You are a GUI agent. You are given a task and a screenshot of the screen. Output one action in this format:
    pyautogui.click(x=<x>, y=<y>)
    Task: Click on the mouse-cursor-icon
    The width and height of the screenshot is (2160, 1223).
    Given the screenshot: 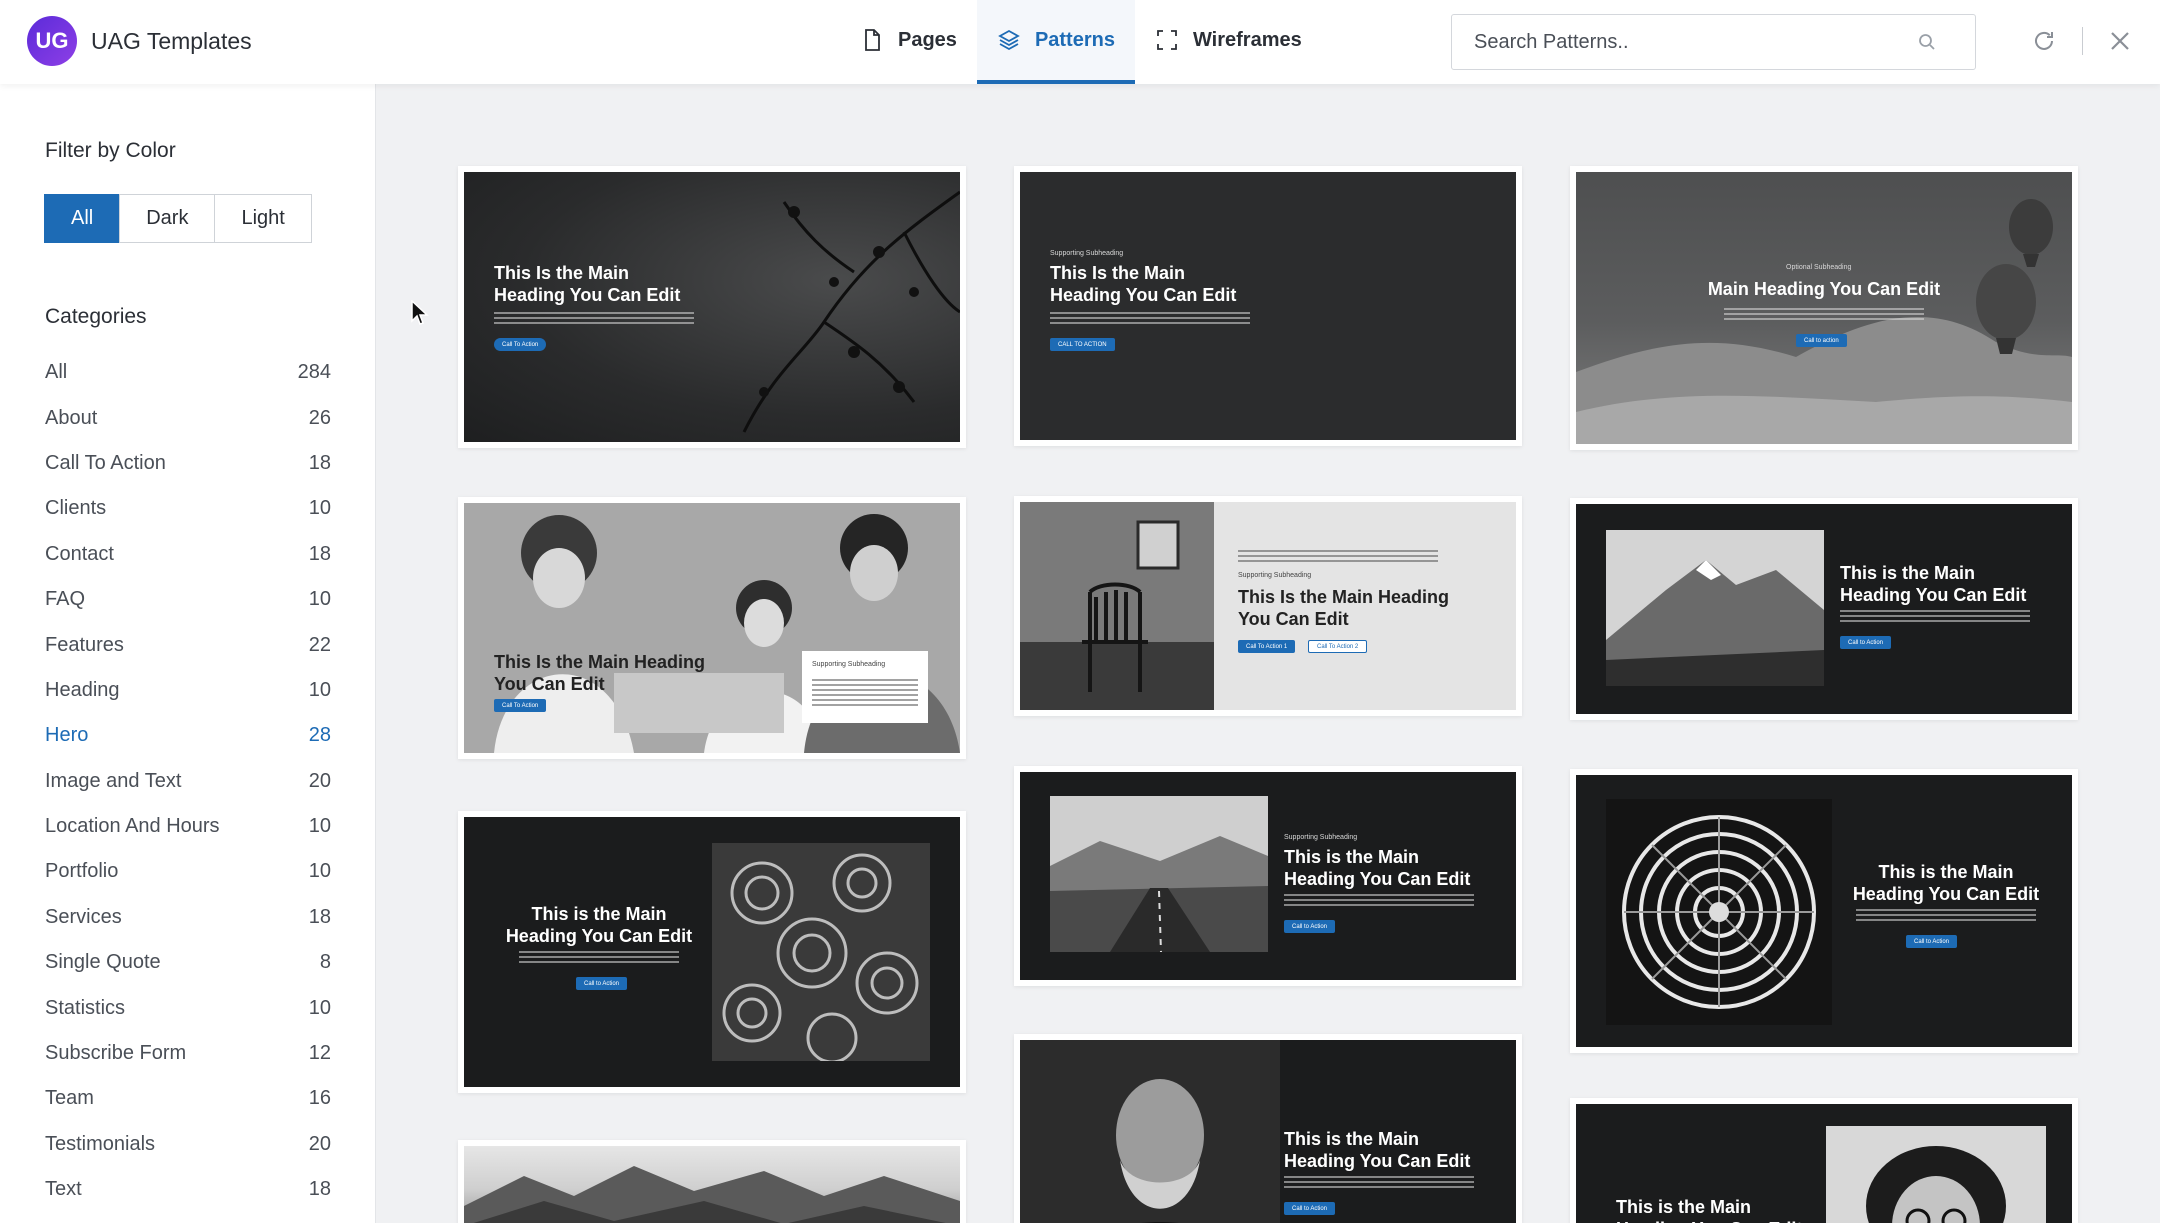 What is the action you would take?
    pyautogui.click(x=420, y=312)
    